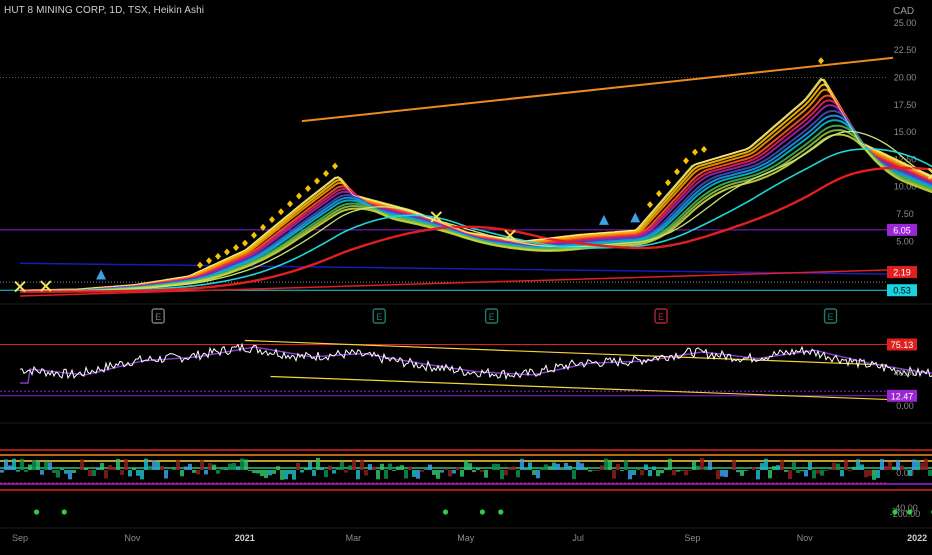  Describe the element at coordinates (905, 50) in the screenshot. I see `y-tick-label: 22.50` at that location.